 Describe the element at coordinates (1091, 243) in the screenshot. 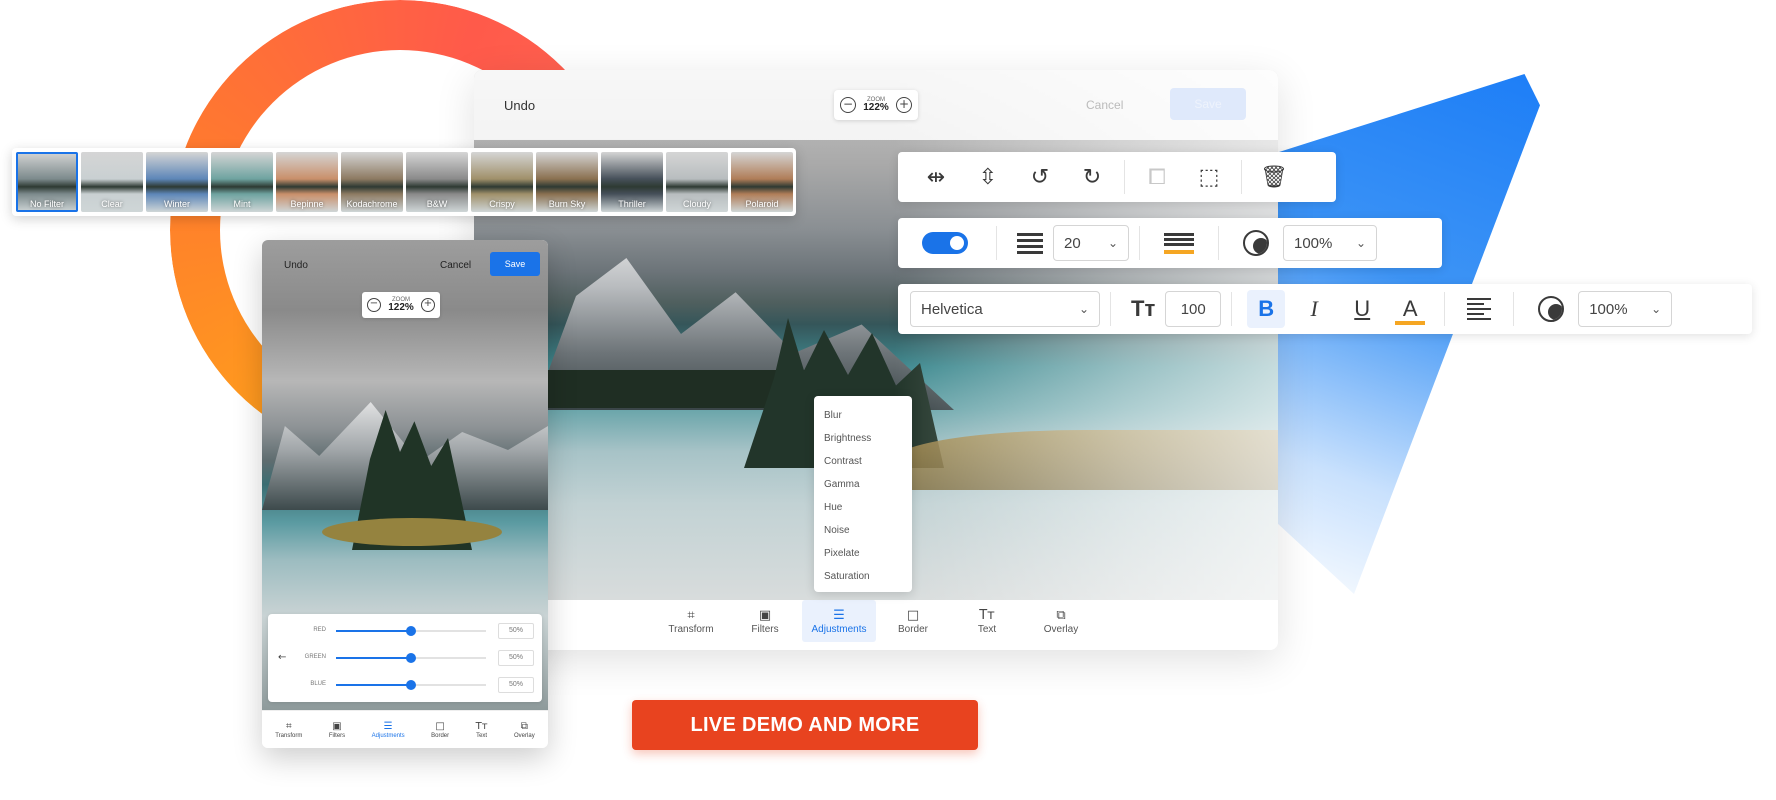

I see `line-width-select: 20 ⌄` at that location.